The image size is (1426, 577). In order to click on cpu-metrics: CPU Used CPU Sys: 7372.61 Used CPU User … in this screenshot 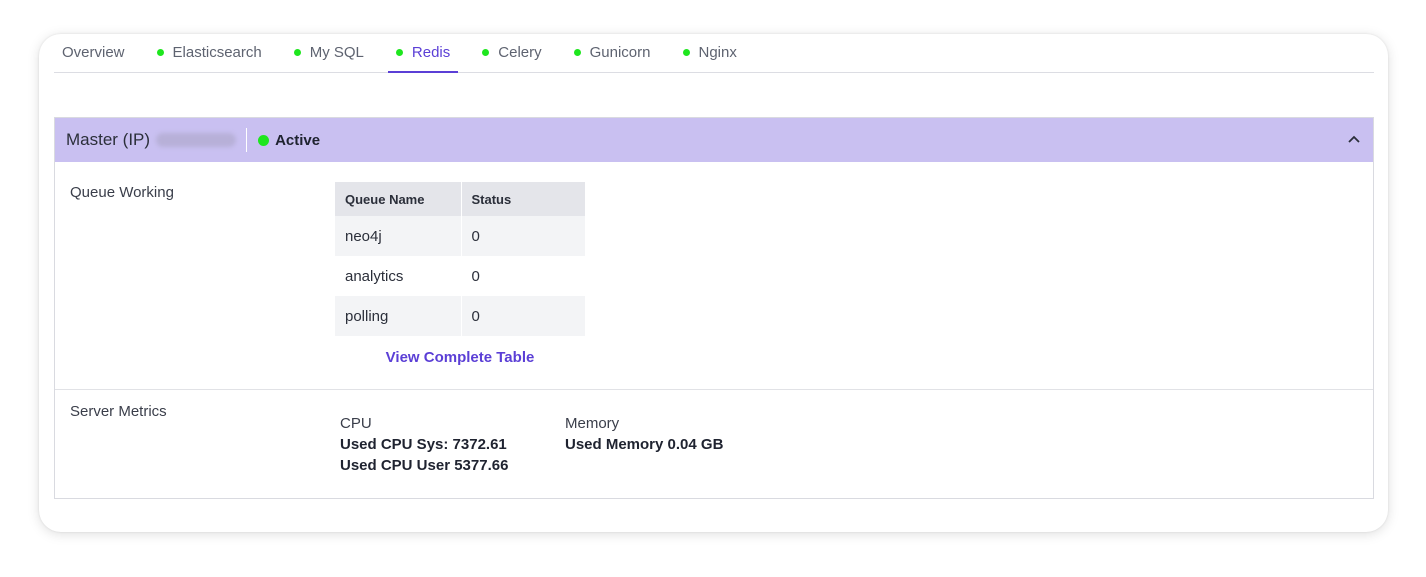, I will do `click(424, 444)`.